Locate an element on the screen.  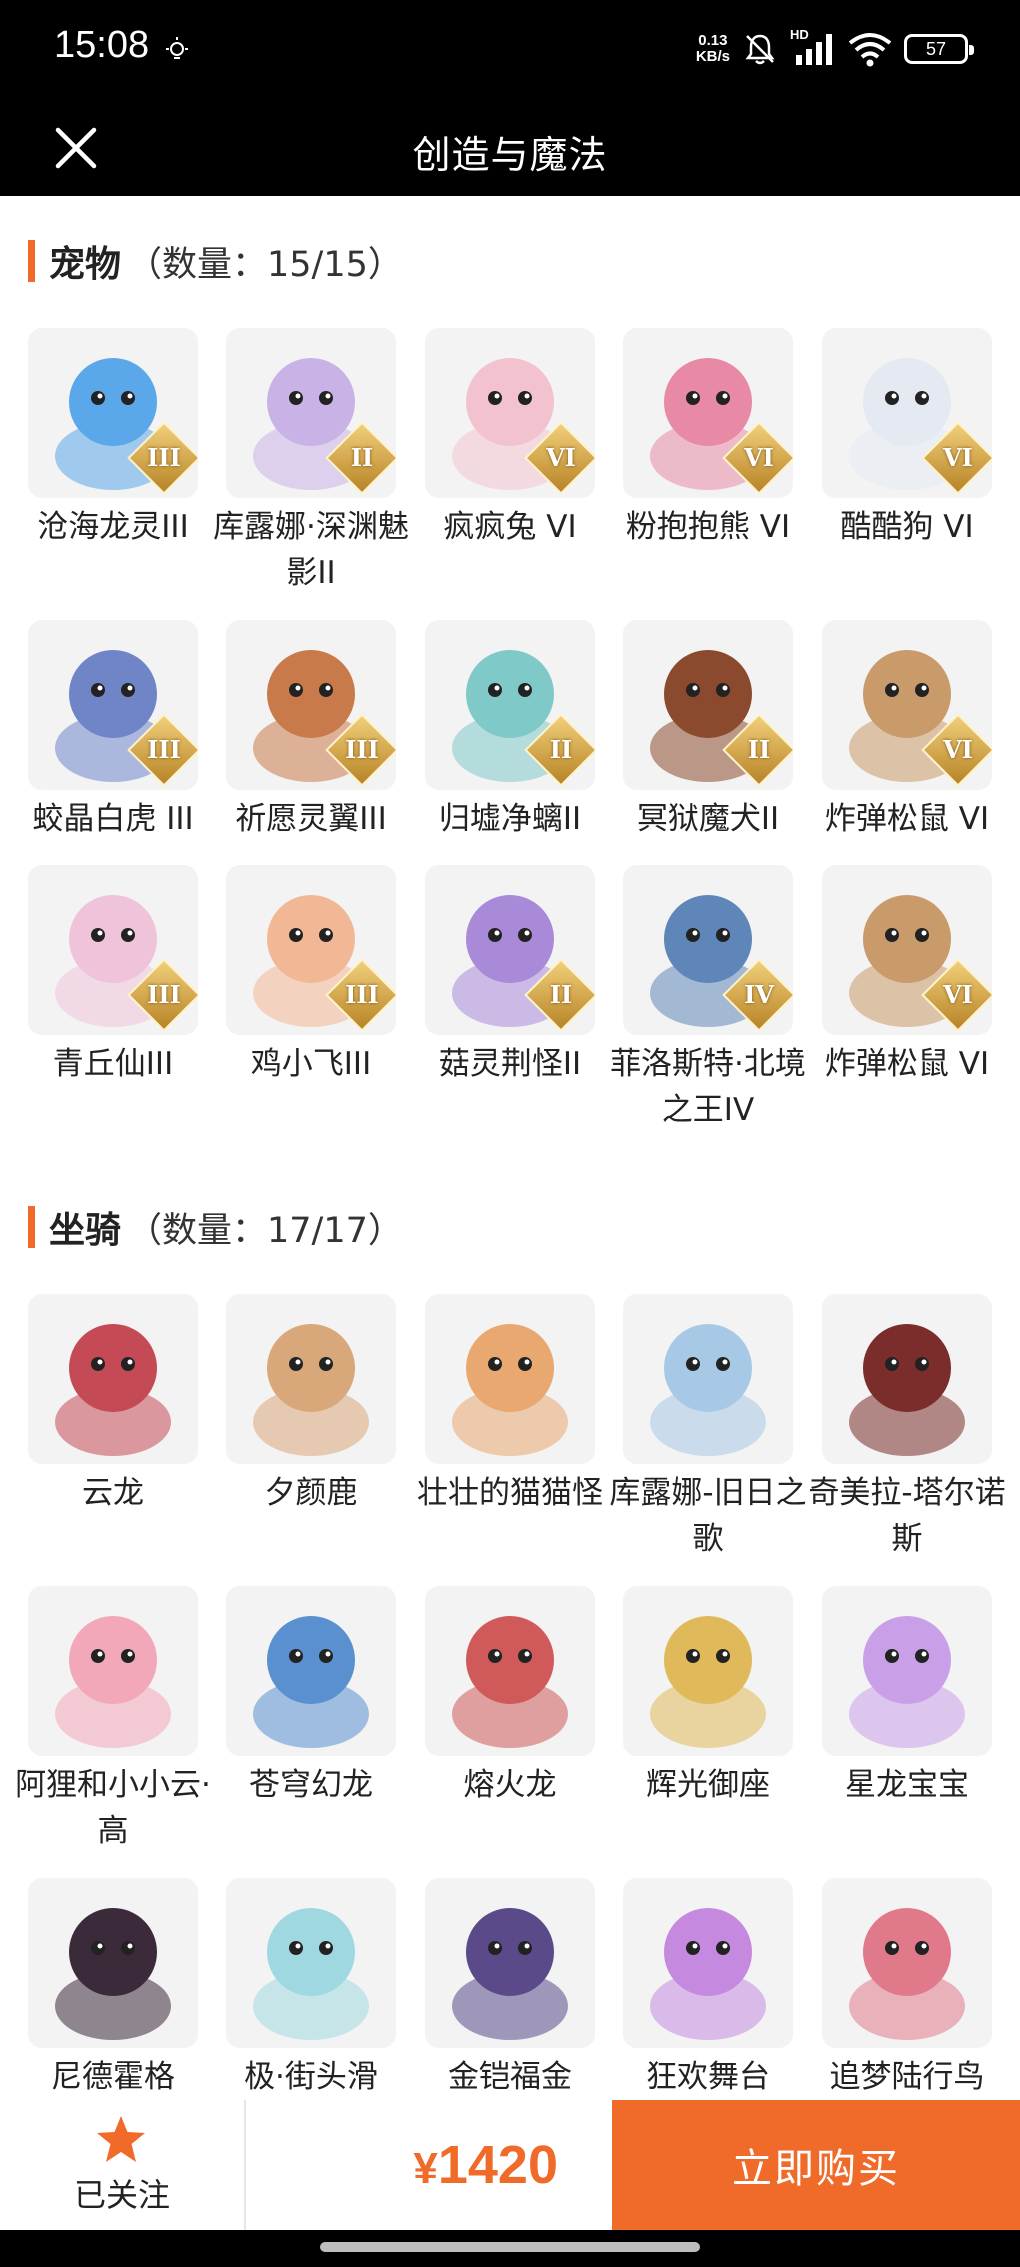
pets-item: II 归墟净螭II is located at coordinates (510, 731).